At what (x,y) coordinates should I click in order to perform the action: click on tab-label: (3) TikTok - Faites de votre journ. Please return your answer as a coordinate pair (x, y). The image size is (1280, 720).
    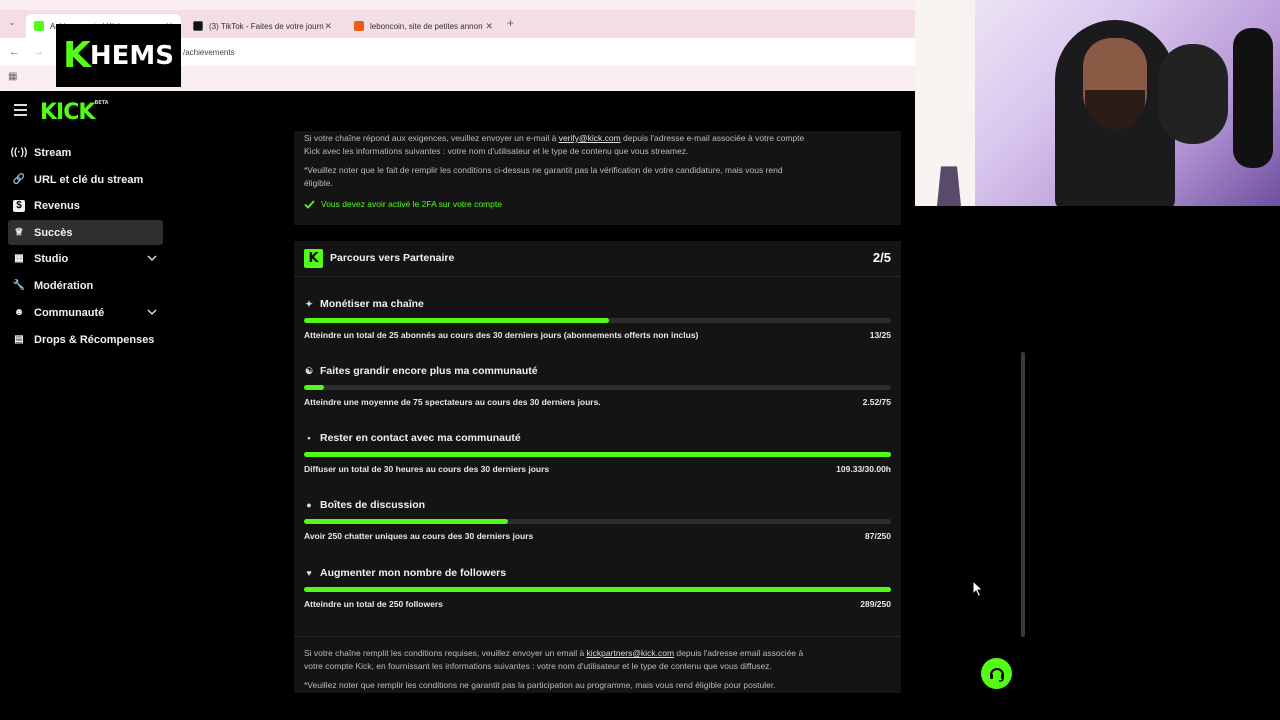
    Looking at the image, I should click on (266, 26).